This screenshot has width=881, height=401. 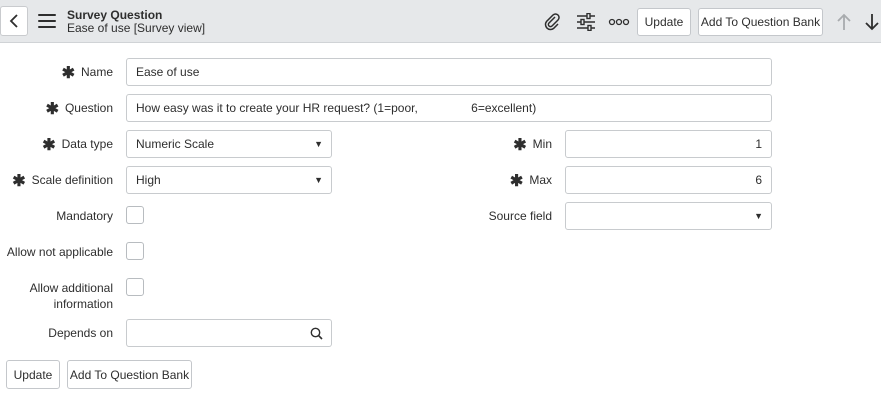 What do you see at coordinates (135, 215) in the screenshot?
I see `mandatory-checkbox` at bounding box center [135, 215].